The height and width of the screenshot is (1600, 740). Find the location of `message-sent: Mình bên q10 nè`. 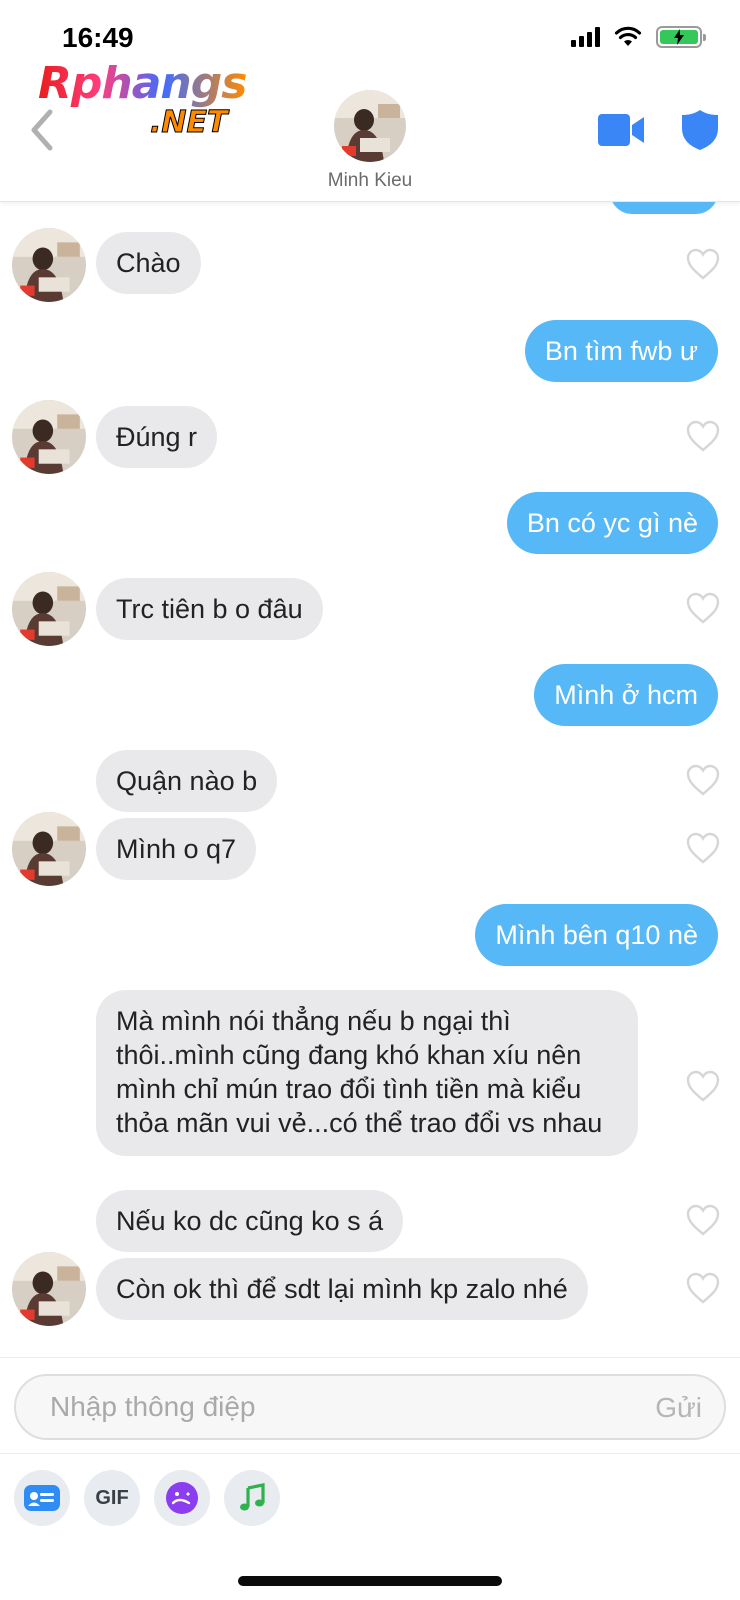

message-sent: Mình bên q10 nè is located at coordinates (596, 935).